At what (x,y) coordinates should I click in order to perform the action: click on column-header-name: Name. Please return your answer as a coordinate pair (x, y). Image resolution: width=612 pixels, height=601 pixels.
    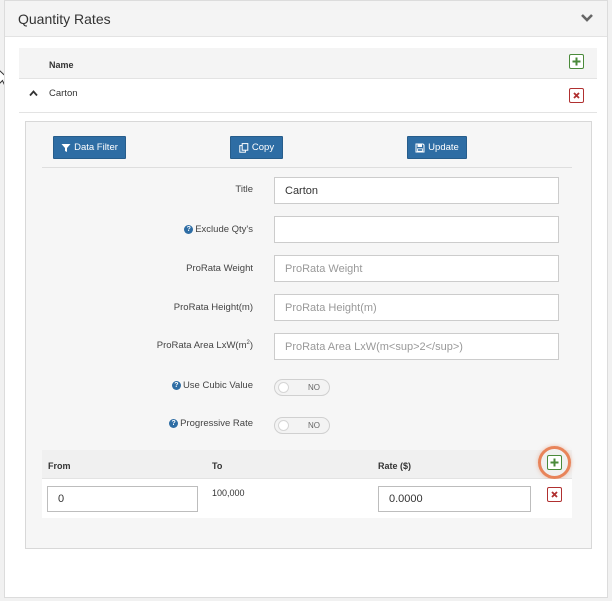
    Looking at the image, I should click on (61, 65).